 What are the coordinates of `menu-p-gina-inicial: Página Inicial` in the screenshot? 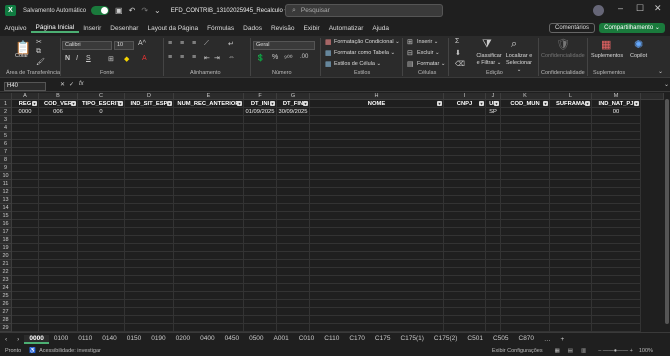 It's located at (55, 28).